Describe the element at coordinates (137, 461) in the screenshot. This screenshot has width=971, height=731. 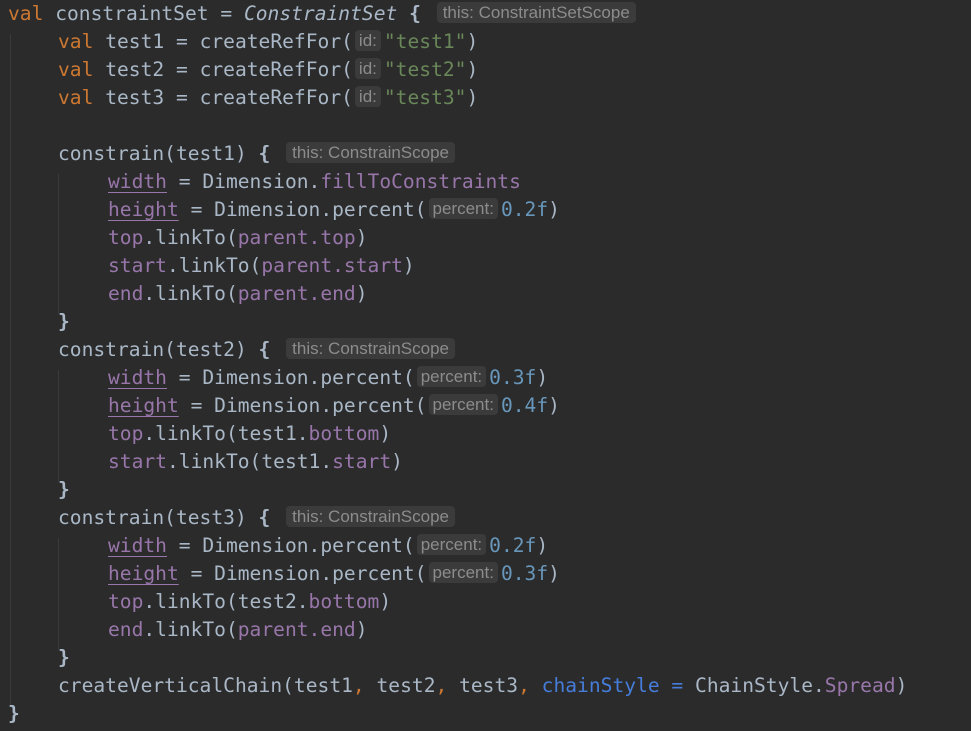
I see `anchor-target: start` at that location.